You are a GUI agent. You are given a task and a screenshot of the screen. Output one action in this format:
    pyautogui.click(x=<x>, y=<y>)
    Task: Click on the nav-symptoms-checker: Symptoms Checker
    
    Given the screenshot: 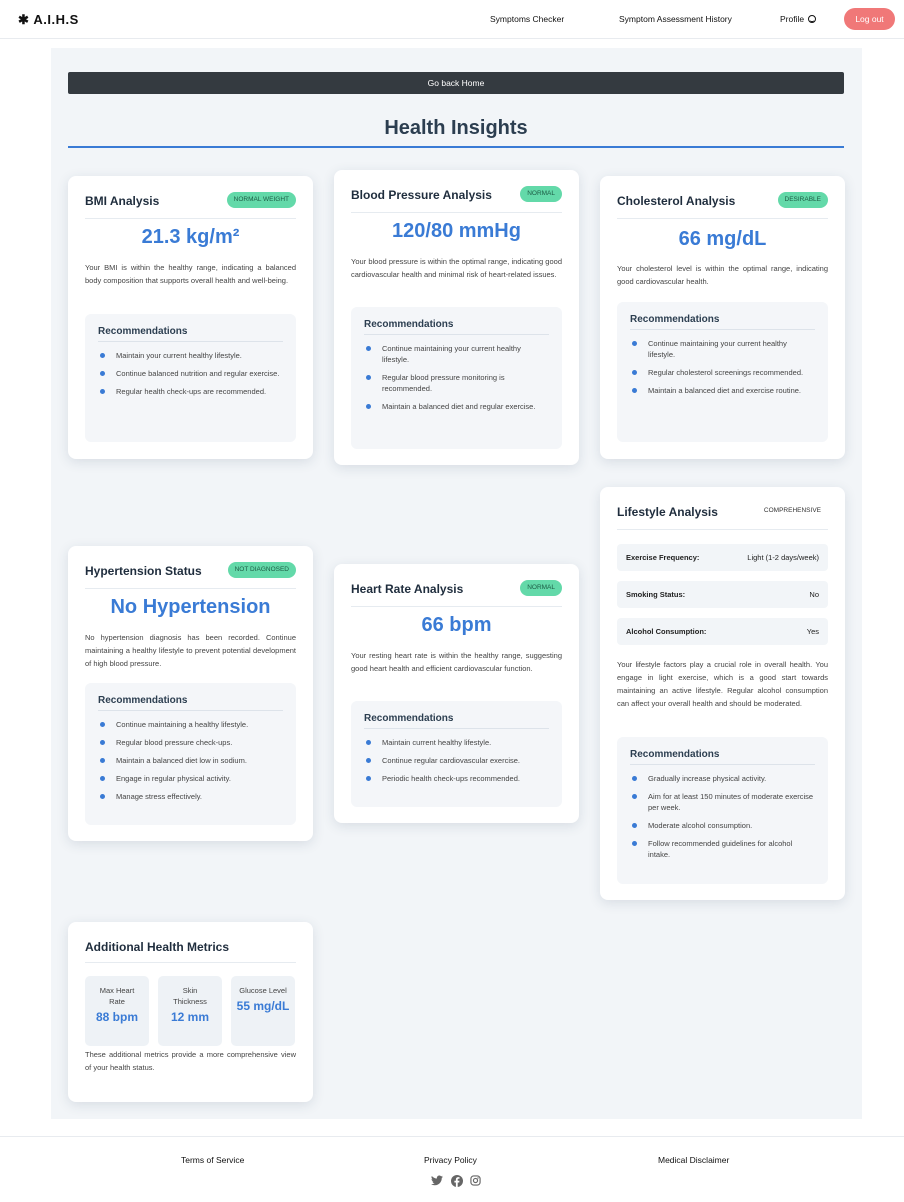 What is the action you would take?
    pyautogui.click(x=527, y=19)
    